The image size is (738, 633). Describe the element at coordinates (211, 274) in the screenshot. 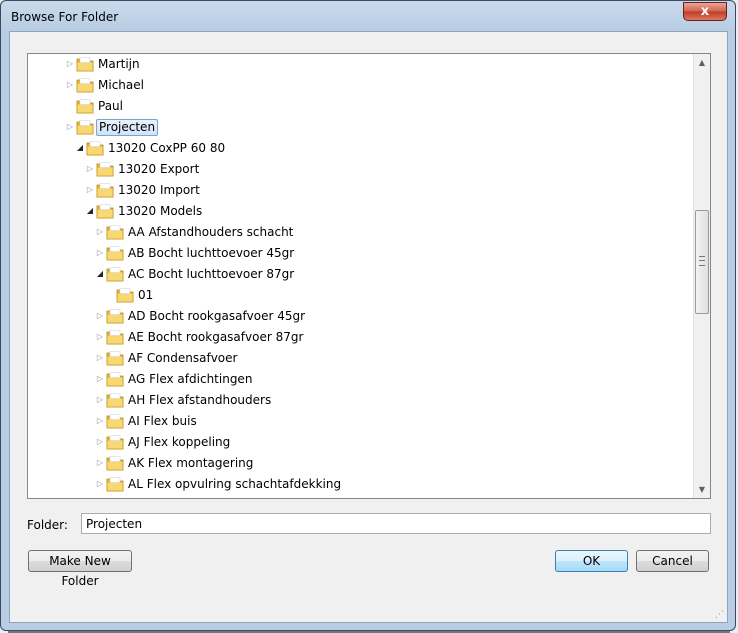

I see `tree-item-label: AC Bocht luchttoevoer 87gr` at that location.